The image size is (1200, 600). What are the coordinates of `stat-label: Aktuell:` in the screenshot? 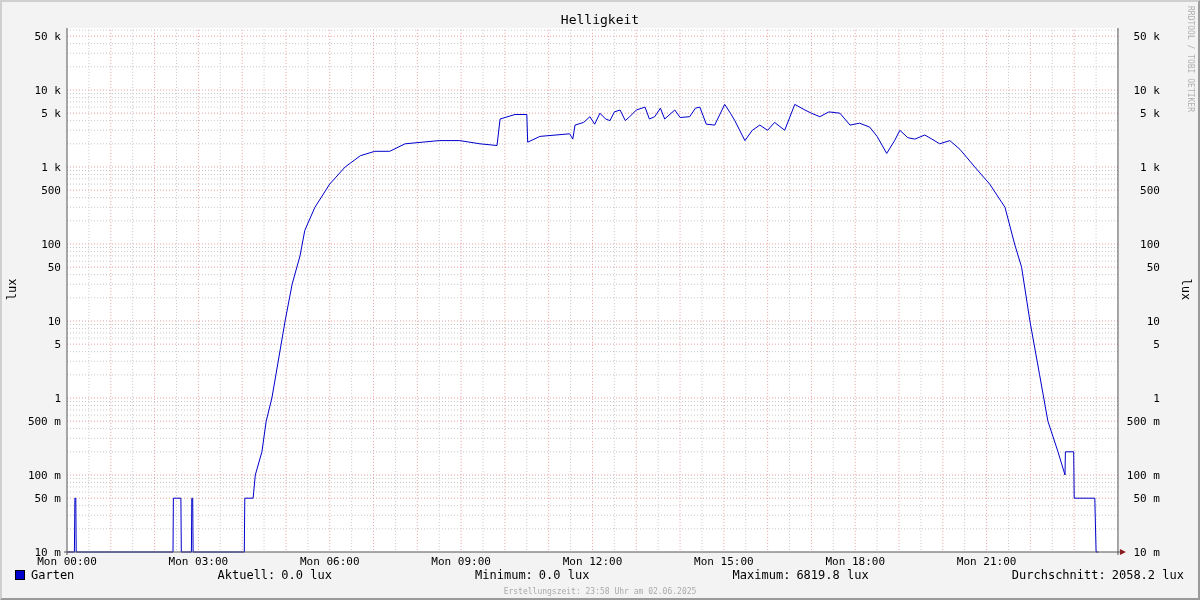 It's located at (246, 575).